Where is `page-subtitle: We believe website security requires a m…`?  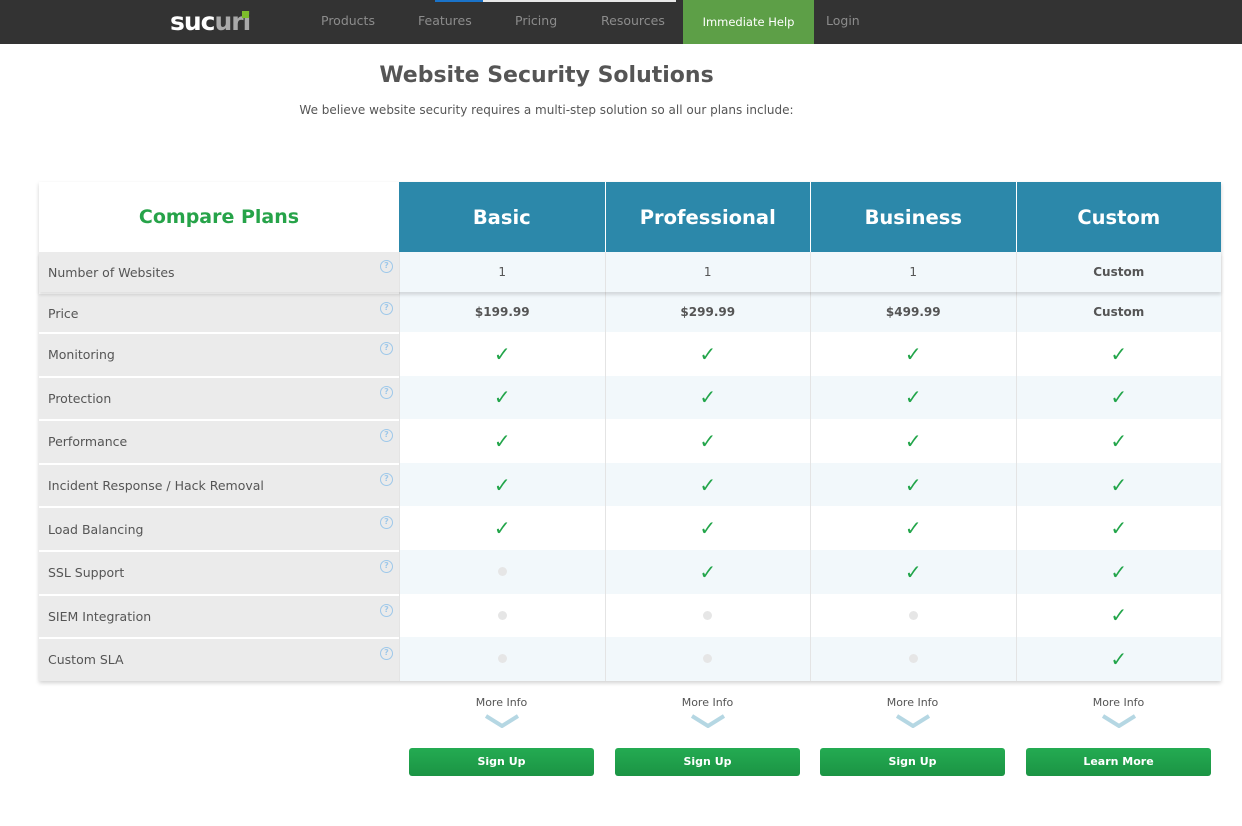 page-subtitle: We believe website security requires a m… is located at coordinates (546, 110).